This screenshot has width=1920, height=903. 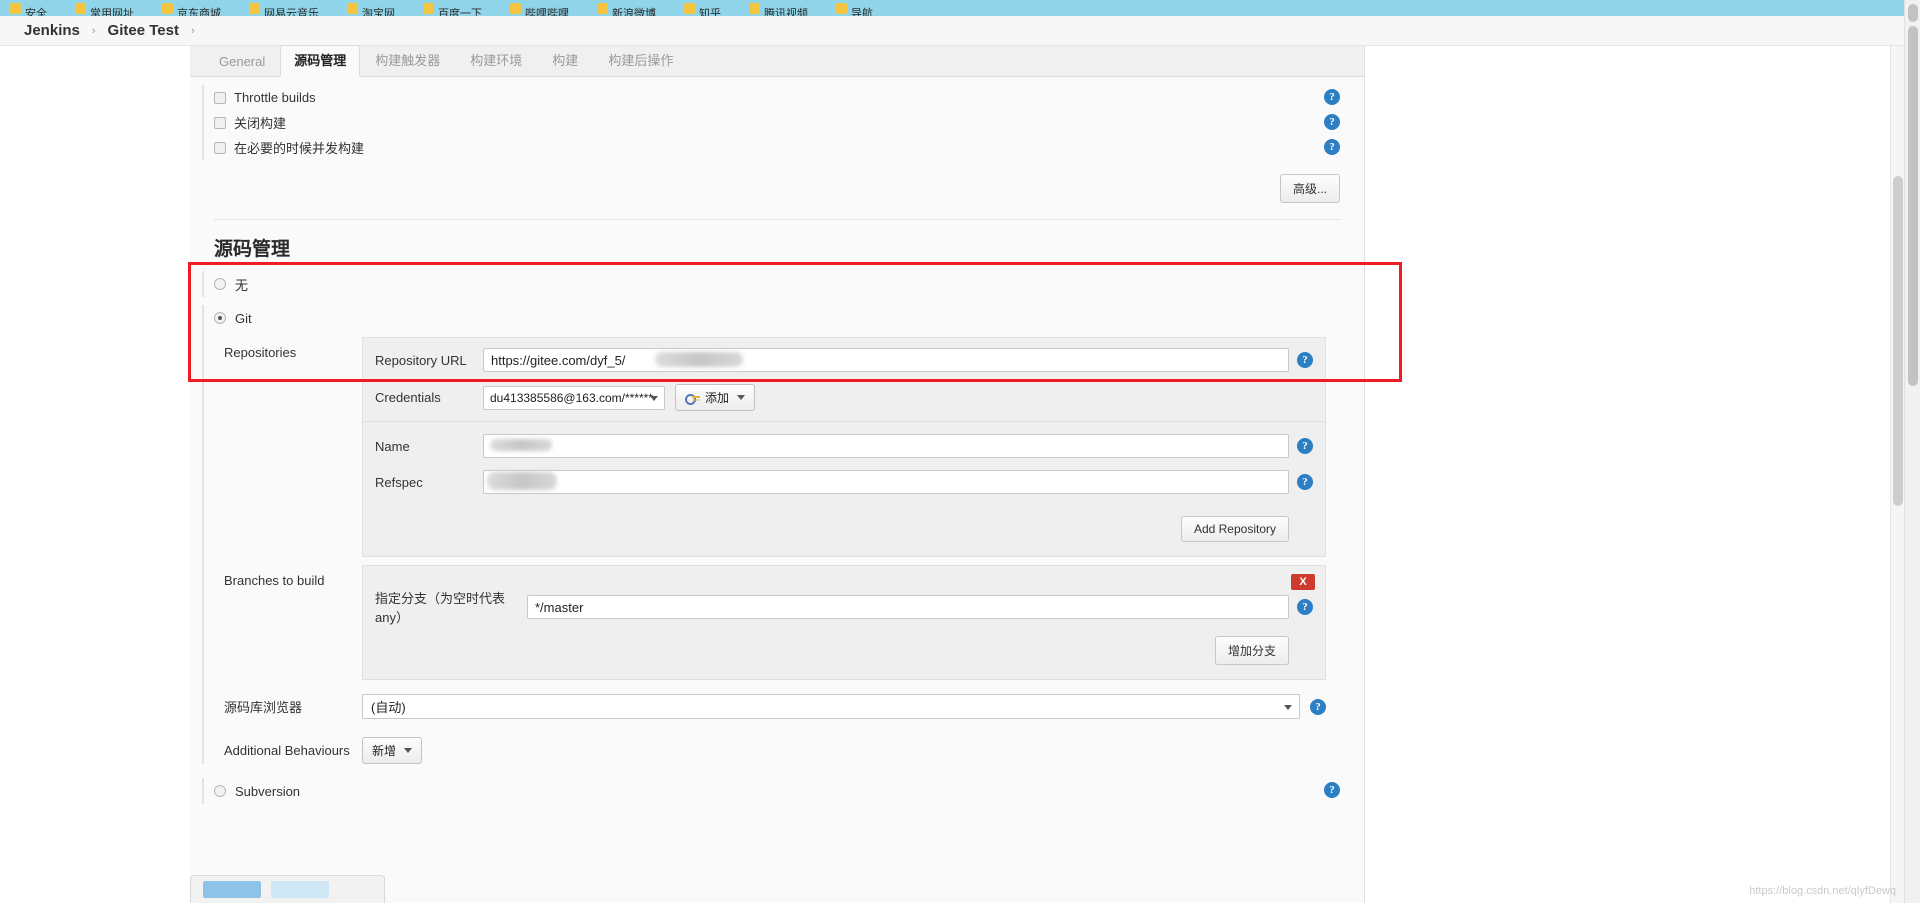 What do you see at coordinates (1234, 529) in the screenshot?
I see `add-repository-button: Add Repository` at bounding box center [1234, 529].